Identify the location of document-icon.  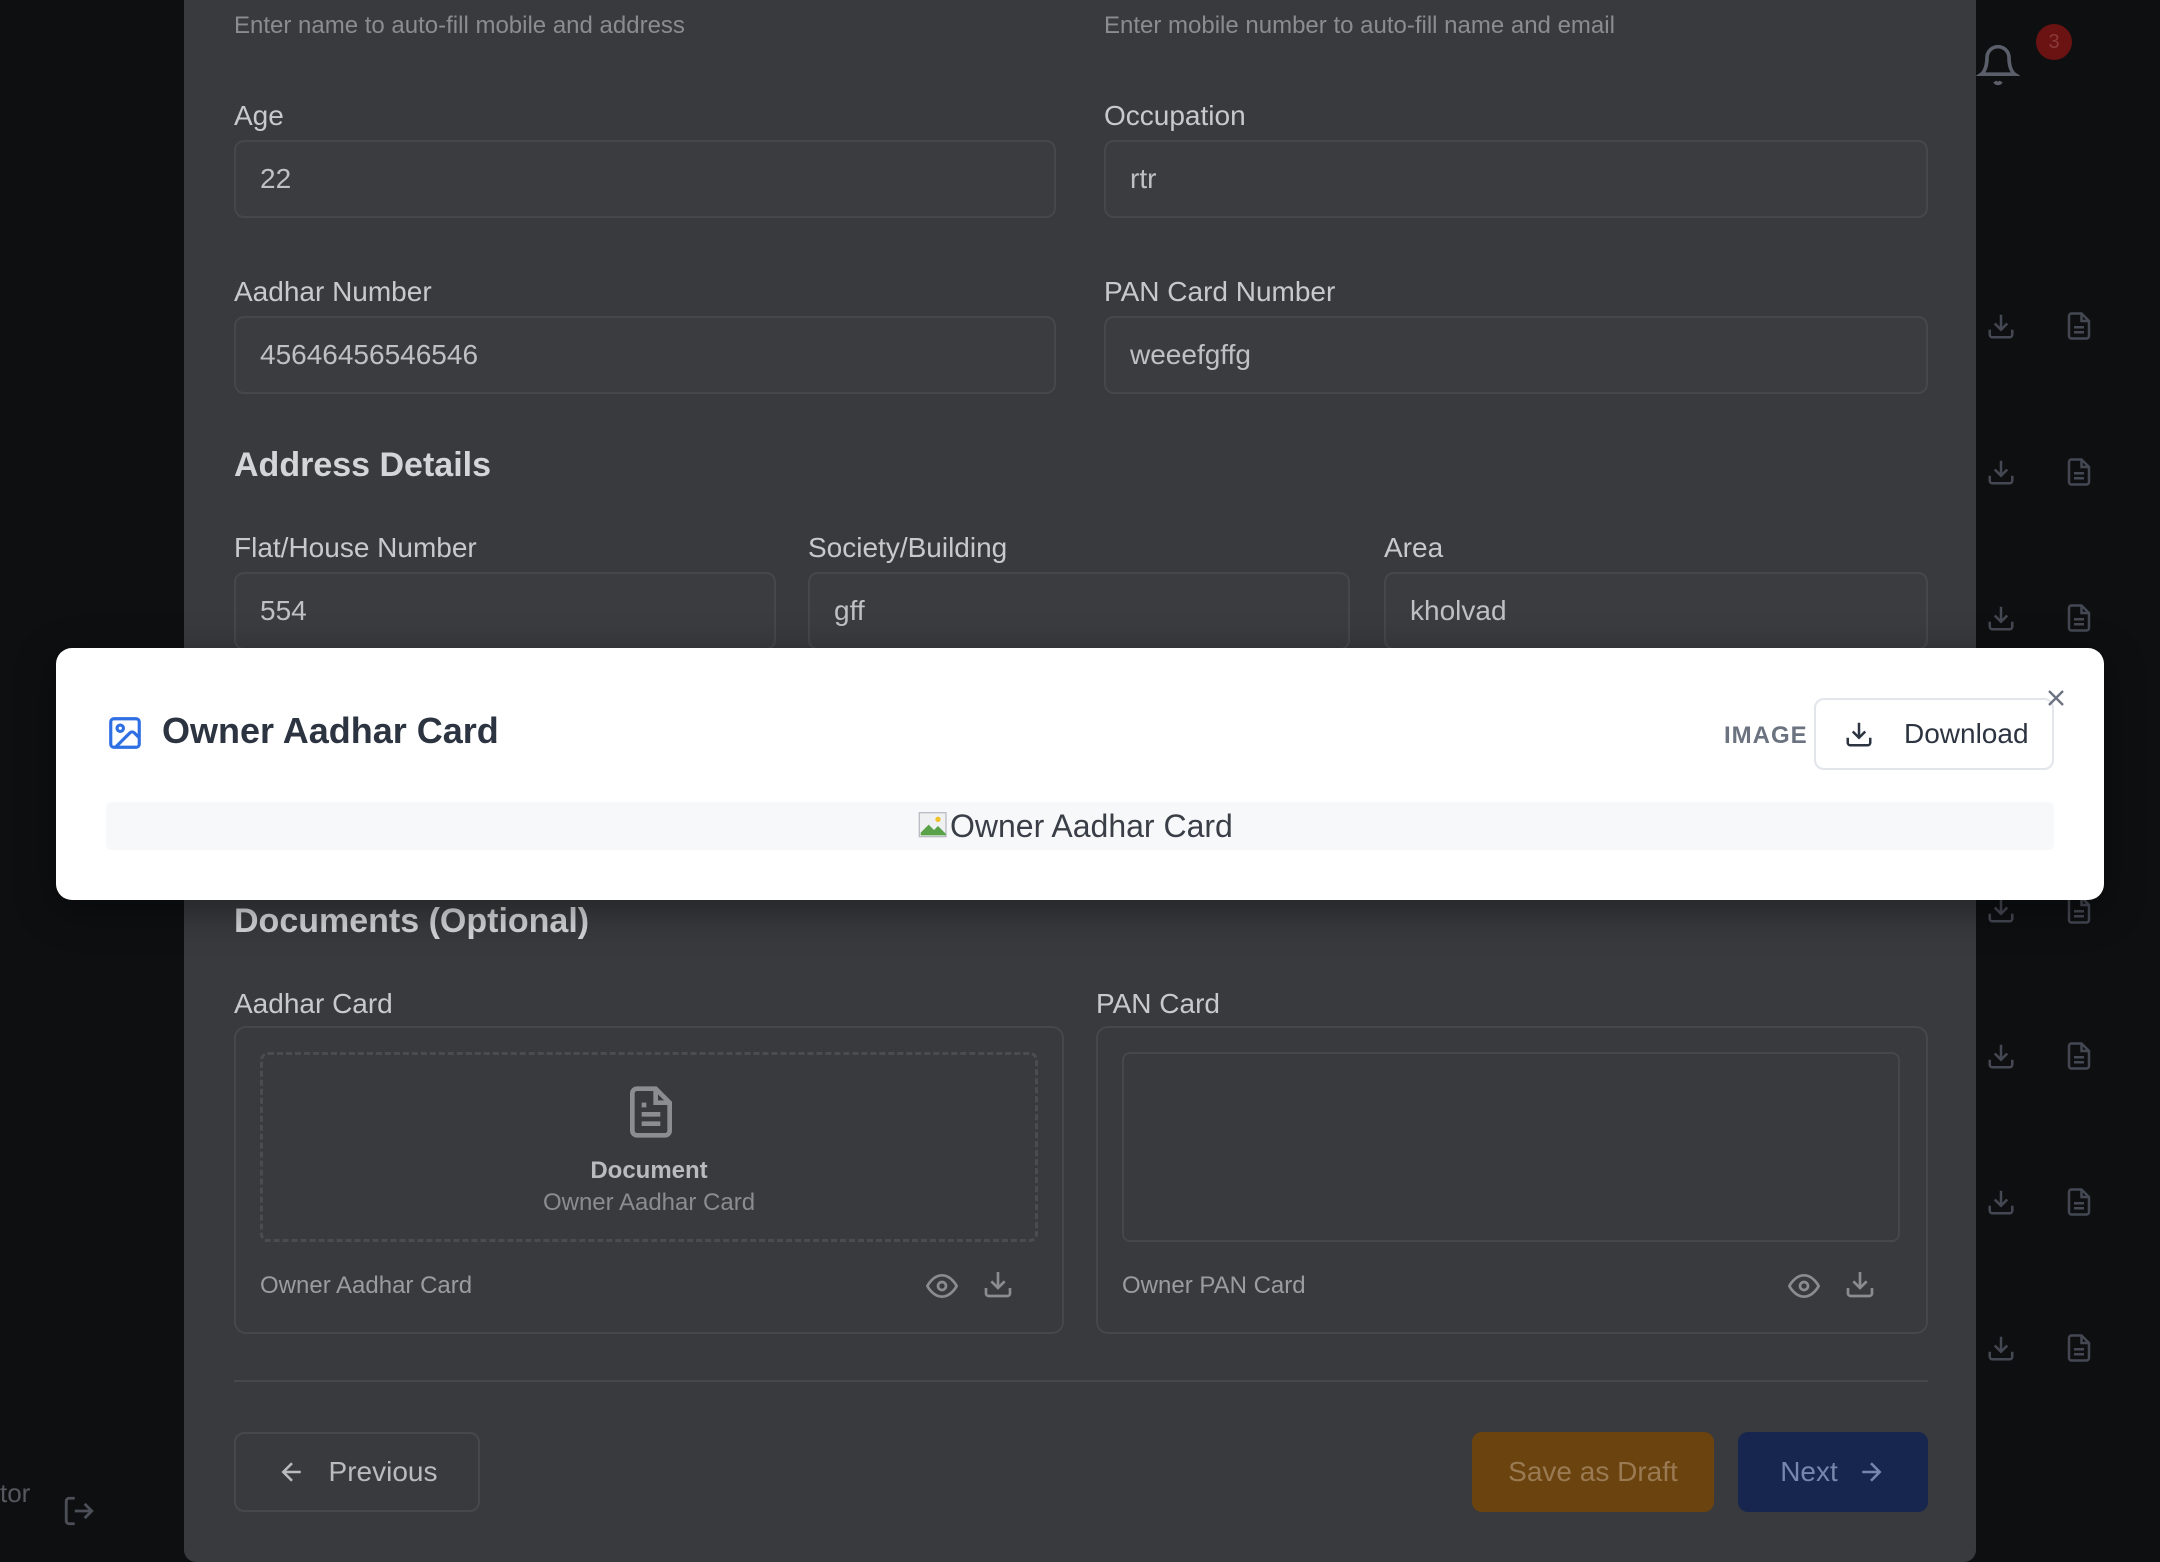
(651, 1114).